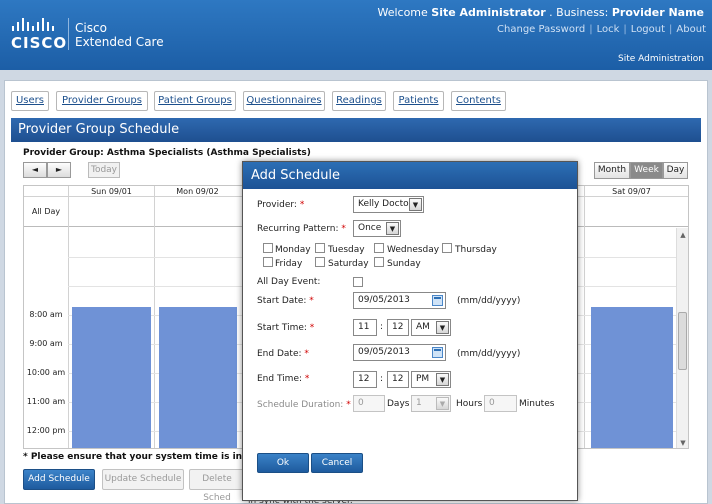 The image size is (712, 504). What do you see at coordinates (284, 101) in the screenshot?
I see `tab-questionnaires: Questionnaires` at bounding box center [284, 101].